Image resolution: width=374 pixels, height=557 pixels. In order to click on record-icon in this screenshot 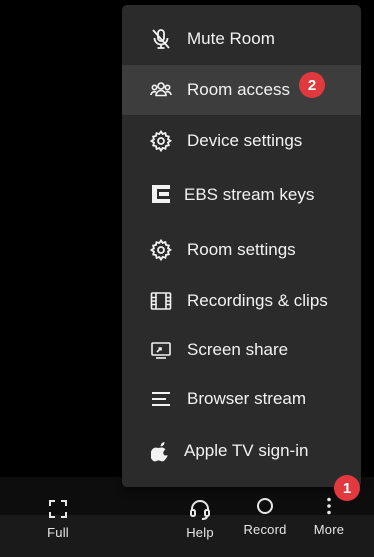, I will do `click(265, 506)`.